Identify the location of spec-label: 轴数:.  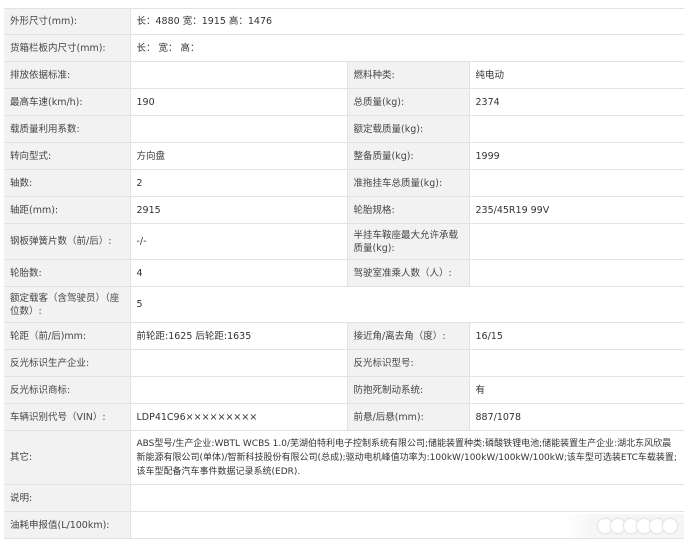
(67, 183).